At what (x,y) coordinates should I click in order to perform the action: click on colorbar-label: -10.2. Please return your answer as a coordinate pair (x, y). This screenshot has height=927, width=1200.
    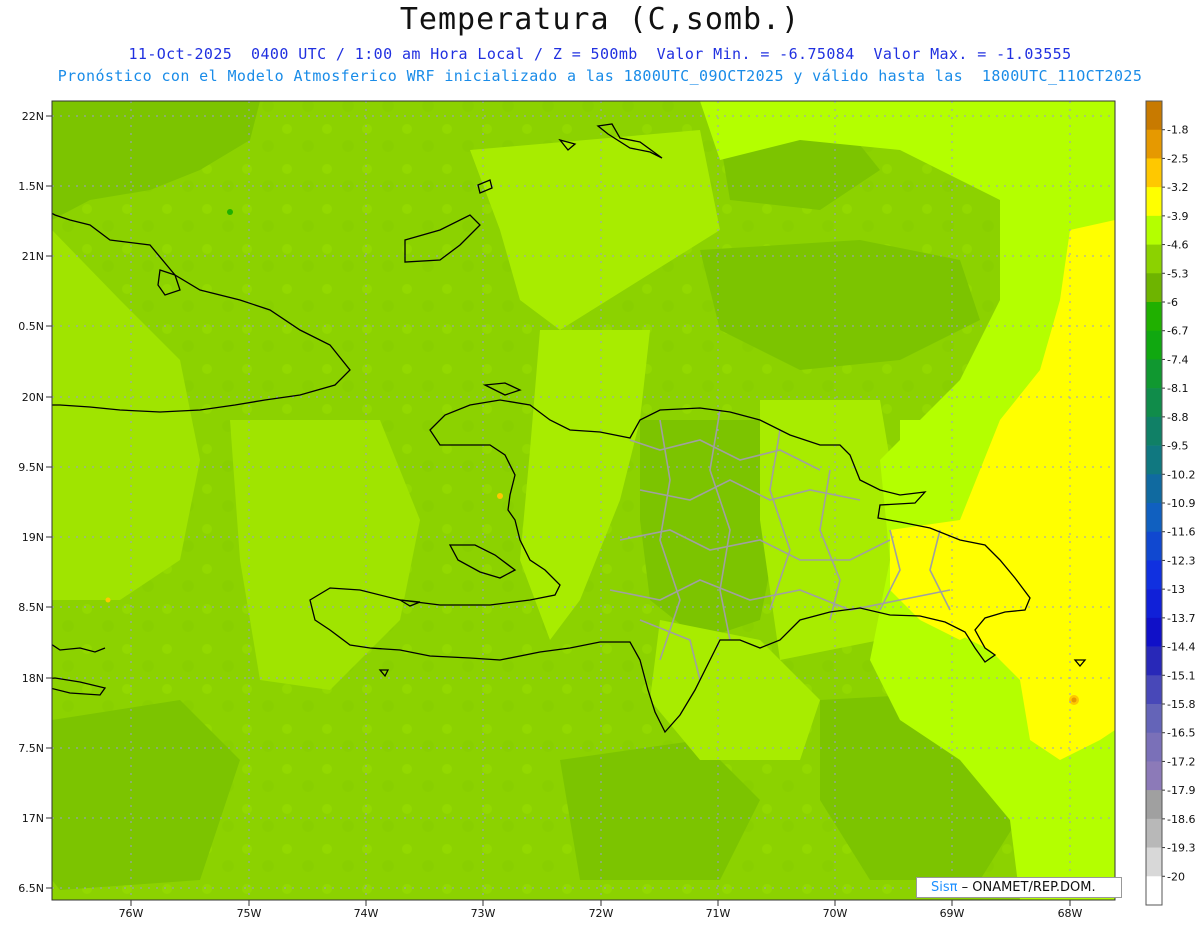
    Looking at the image, I should click on (1181, 474).